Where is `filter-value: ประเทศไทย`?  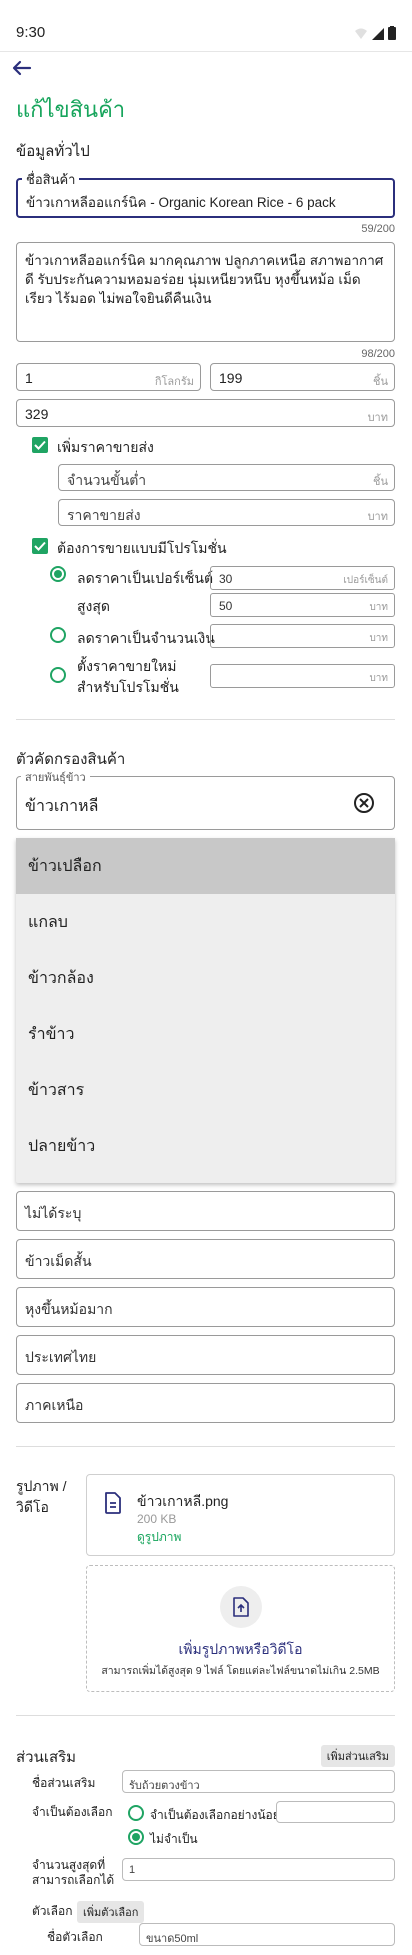
filter-value: ประเทศไทย is located at coordinates (61, 1357).